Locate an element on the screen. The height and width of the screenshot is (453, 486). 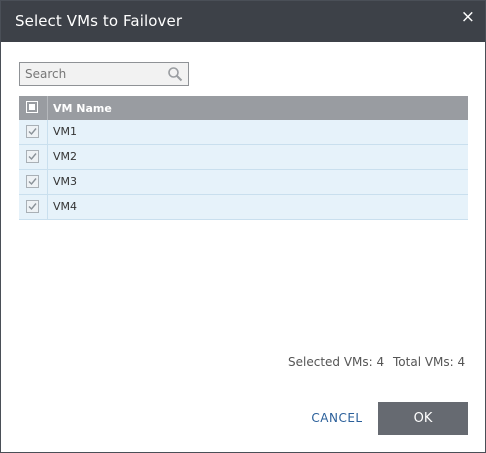
header-check-cell is located at coordinates (33, 108).